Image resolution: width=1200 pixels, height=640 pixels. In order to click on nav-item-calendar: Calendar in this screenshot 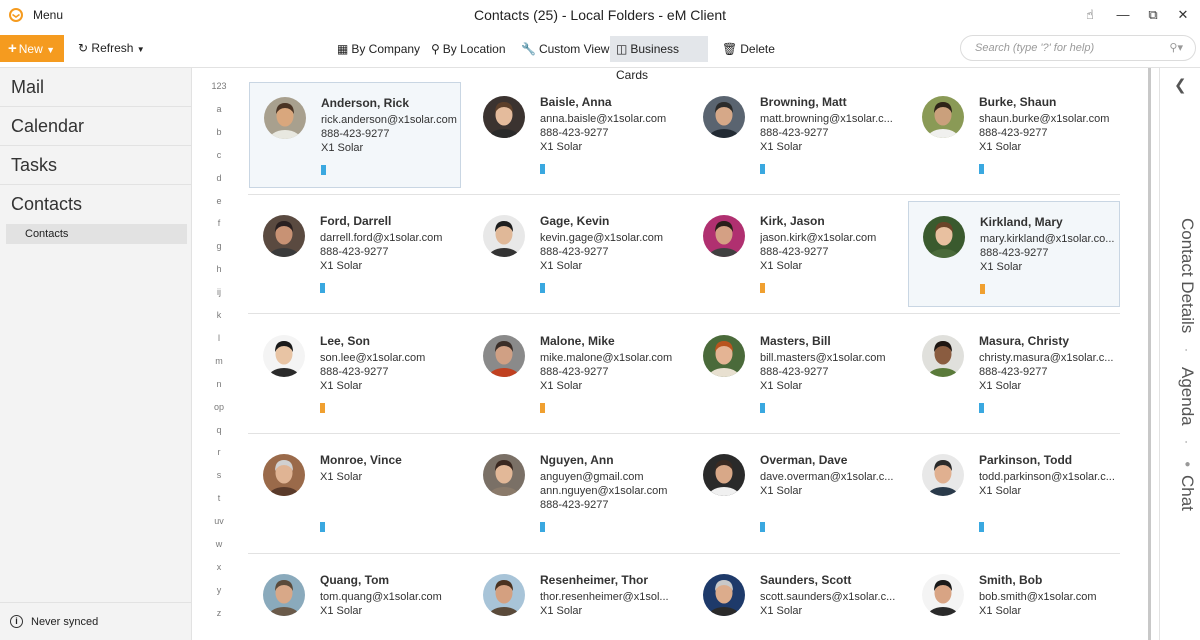, I will do `click(95, 126)`.